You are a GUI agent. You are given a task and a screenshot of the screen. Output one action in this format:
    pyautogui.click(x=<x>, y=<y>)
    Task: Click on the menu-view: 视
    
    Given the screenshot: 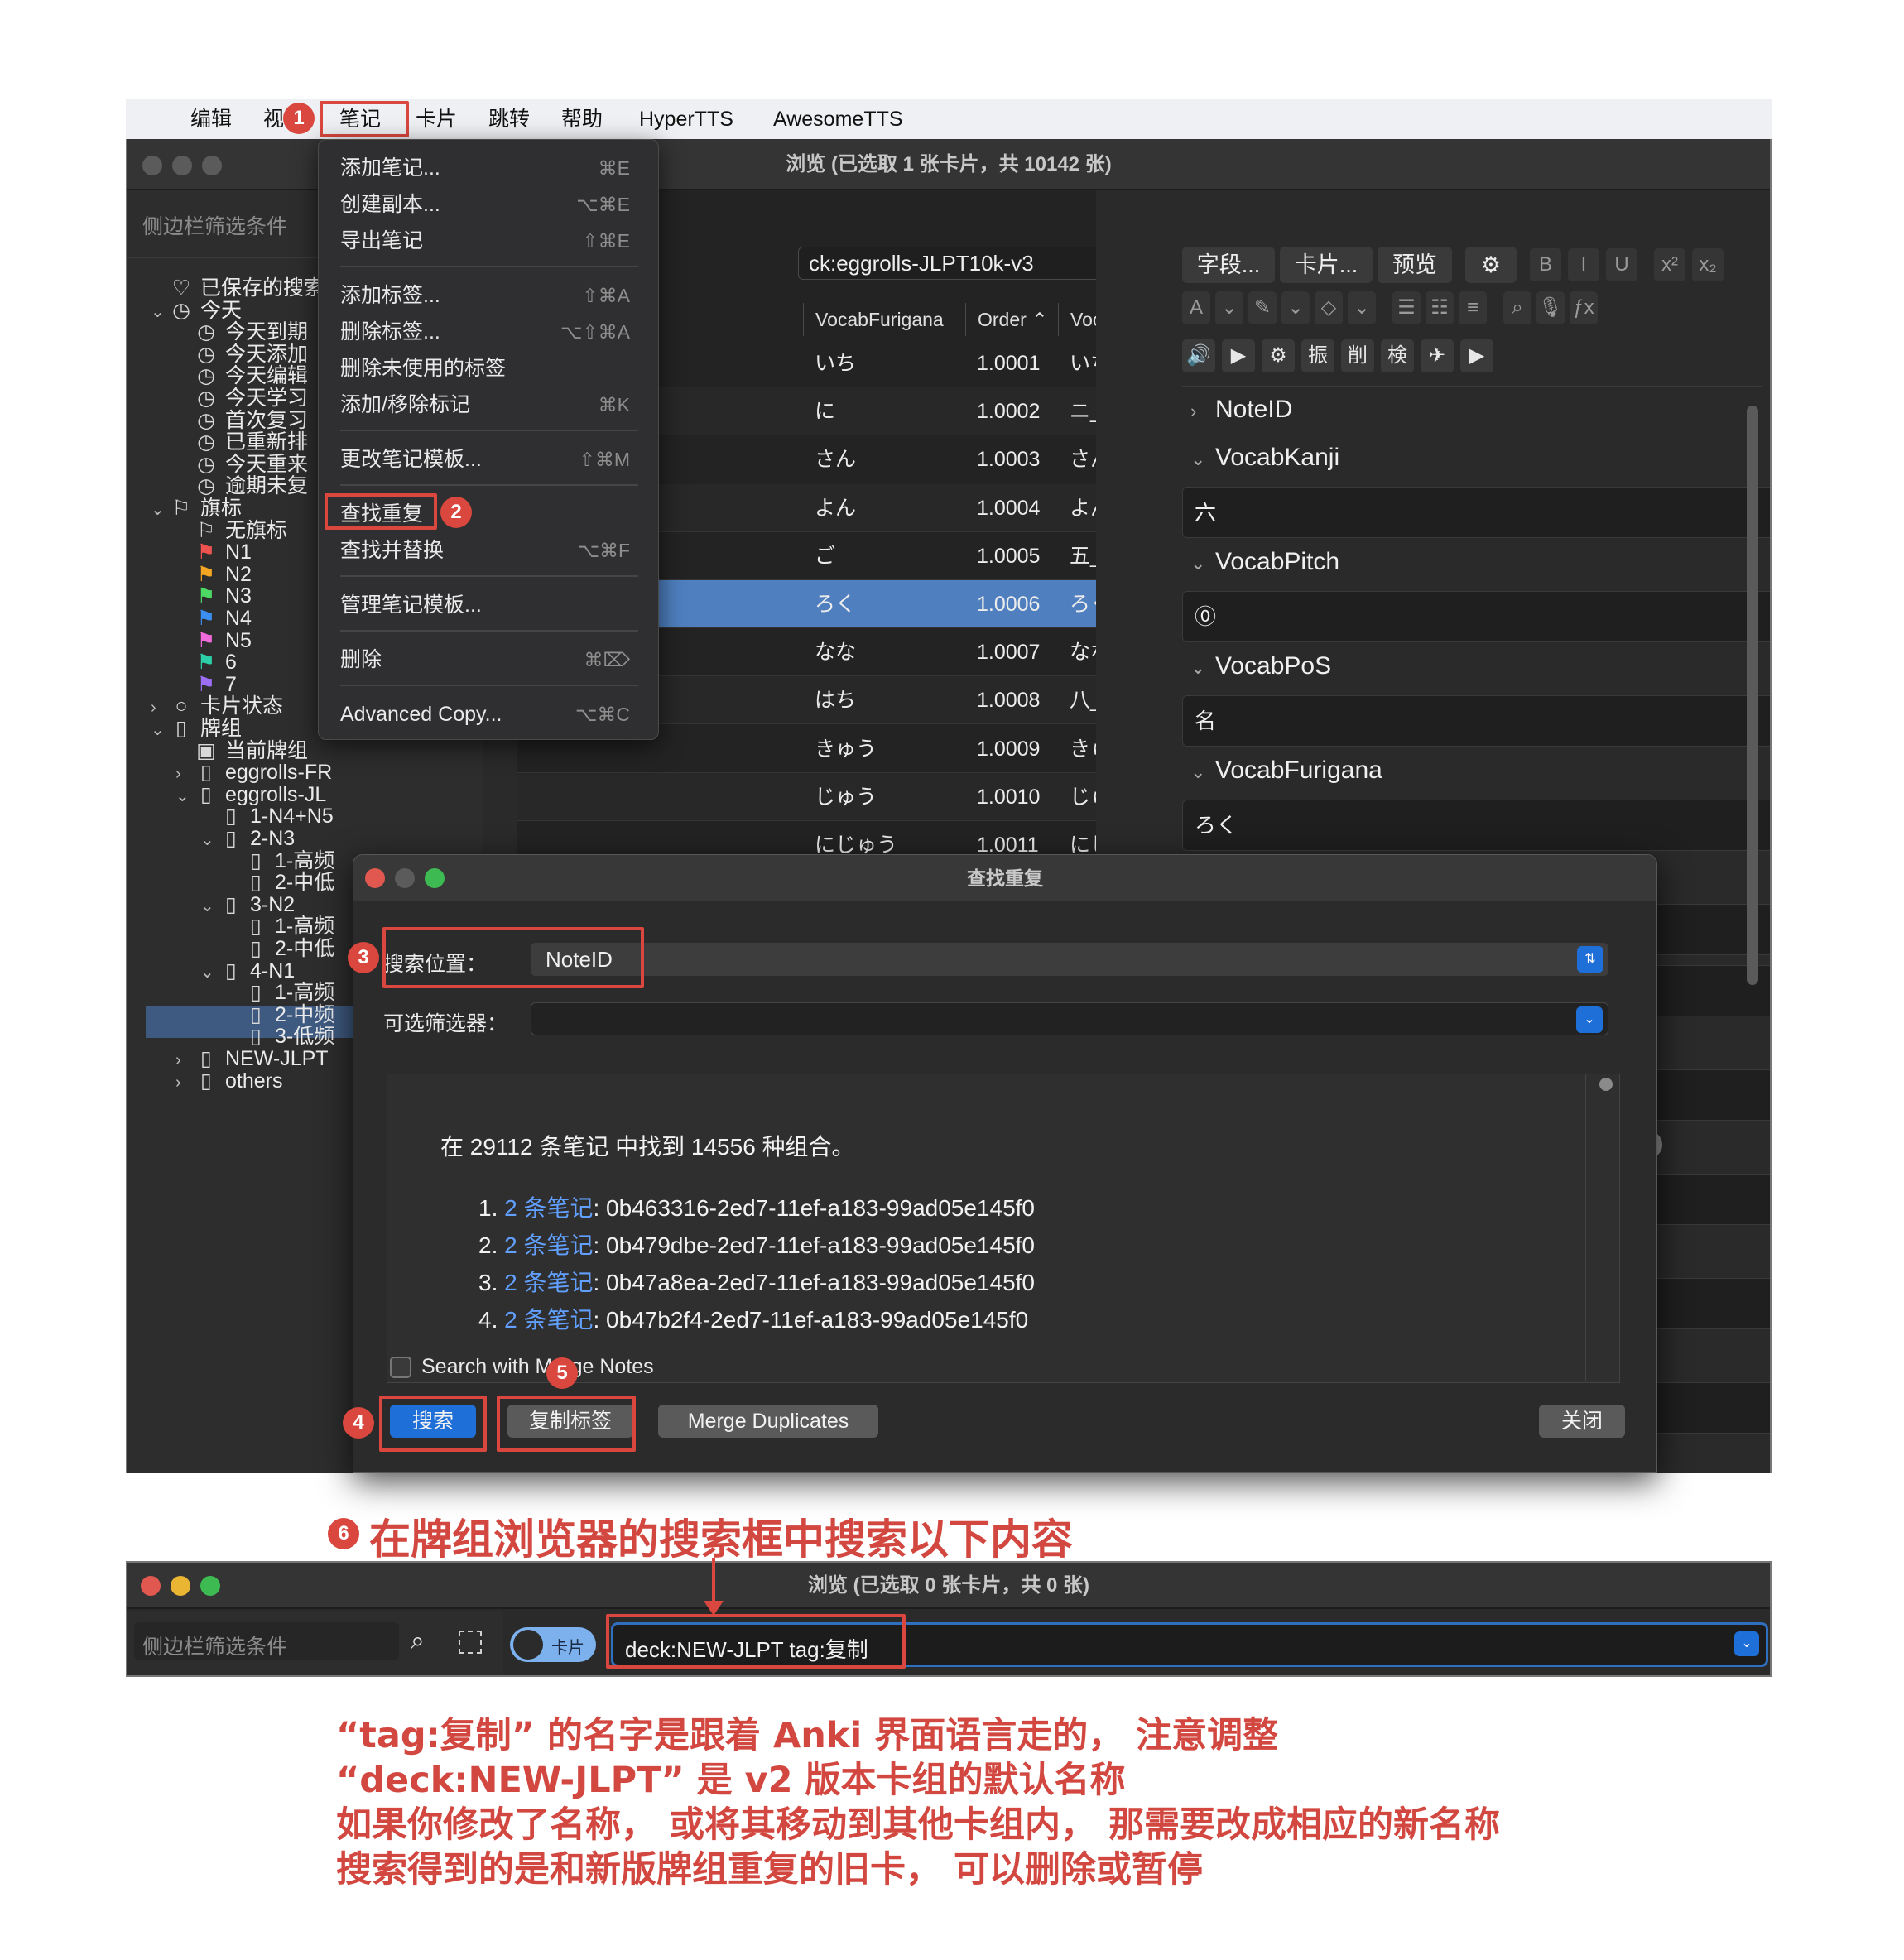 What is the action you would take?
    pyautogui.click(x=273, y=119)
    